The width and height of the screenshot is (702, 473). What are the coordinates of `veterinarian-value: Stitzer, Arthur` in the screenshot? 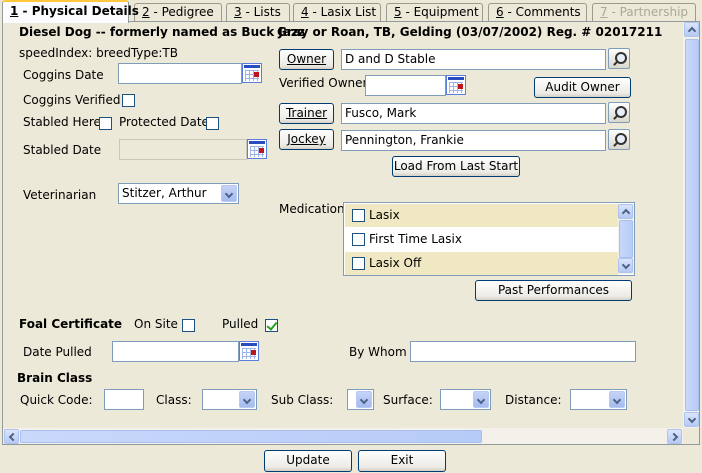 It's located at (164, 193).